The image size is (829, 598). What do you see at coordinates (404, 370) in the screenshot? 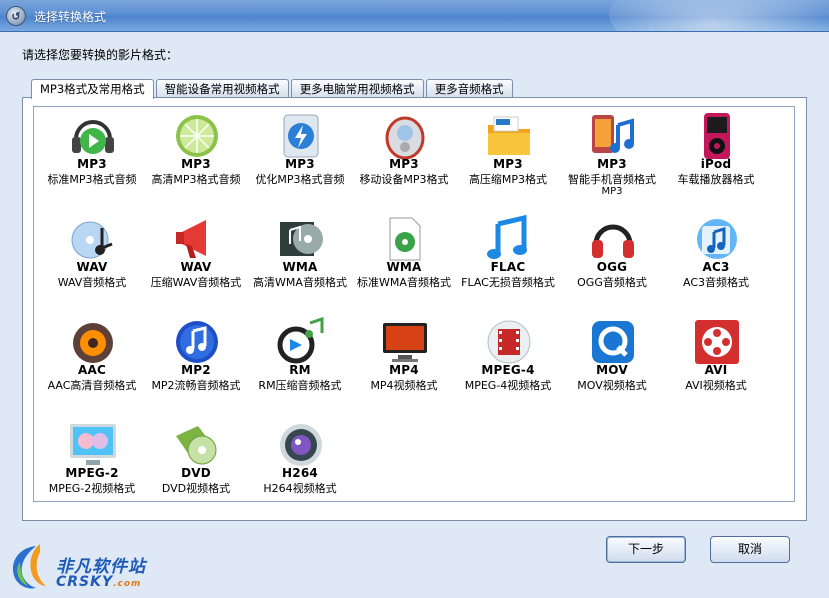
I see `format-name: MP4` at bounding box center [404, 370].